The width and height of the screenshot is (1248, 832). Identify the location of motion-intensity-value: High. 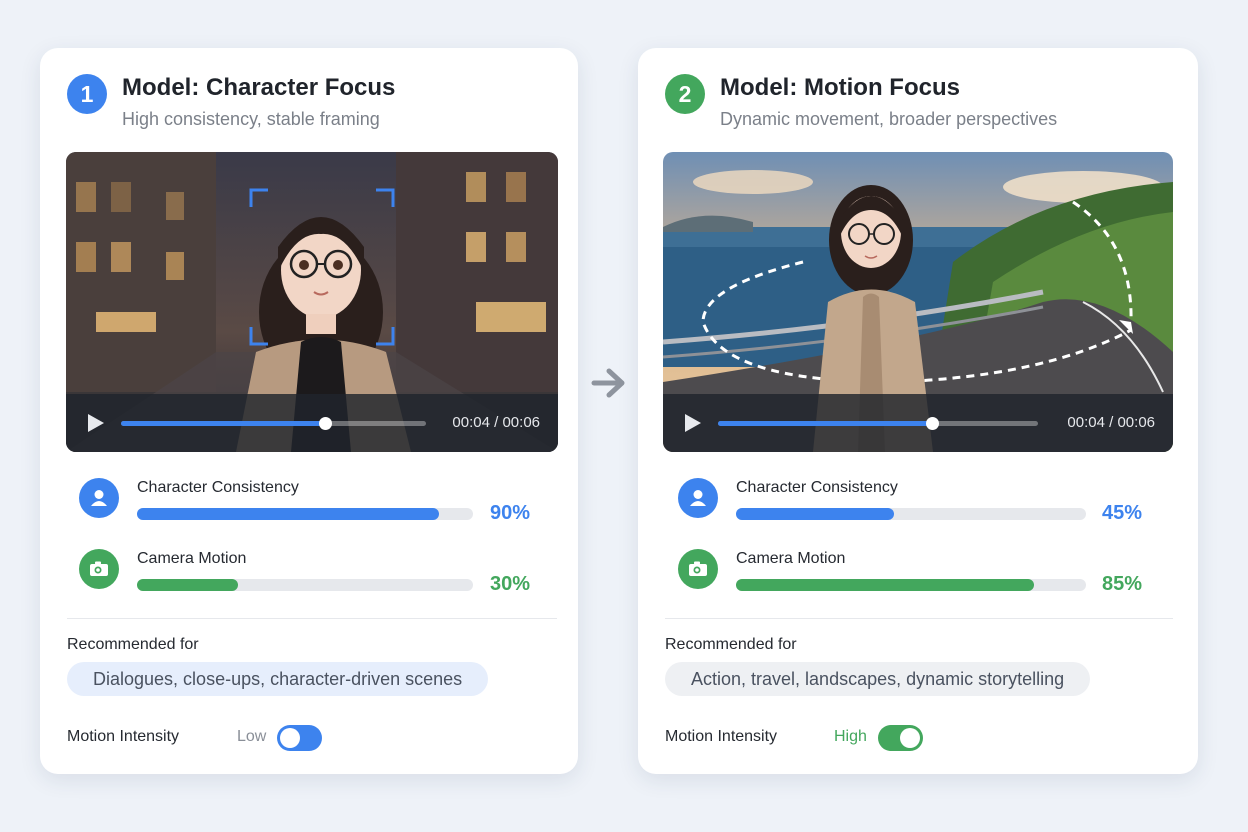
(850, 736).